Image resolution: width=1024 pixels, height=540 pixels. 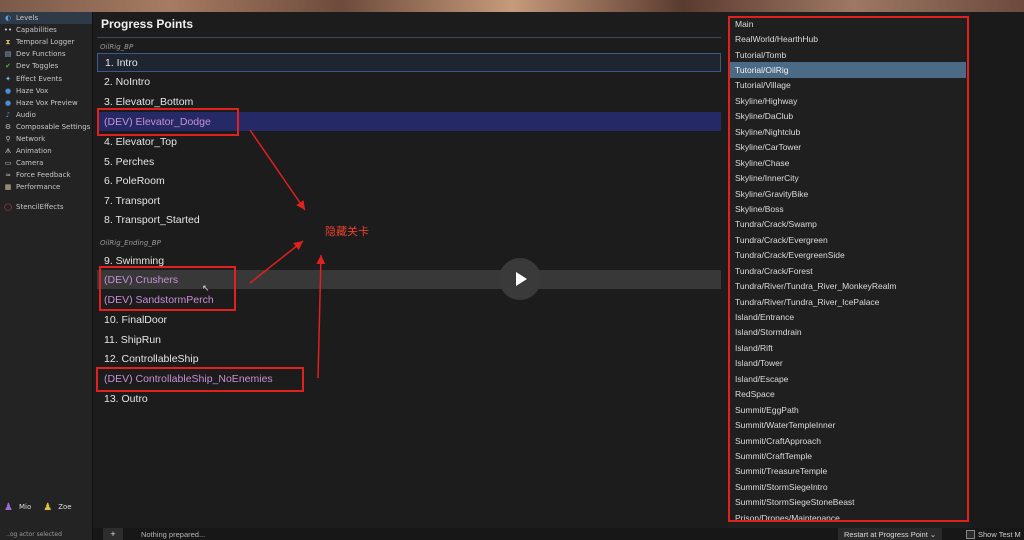 I want to click on restart-at-progress-point-button: Restart at Progress Point ⌄, so click(x=890, y=534).